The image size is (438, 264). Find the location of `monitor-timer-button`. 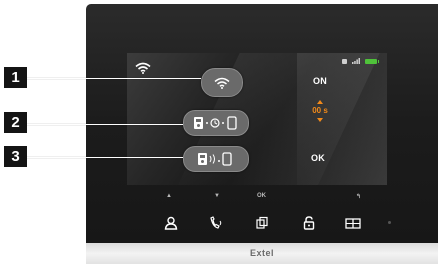

monitor-timer-button is located at coordinates (216, 123).